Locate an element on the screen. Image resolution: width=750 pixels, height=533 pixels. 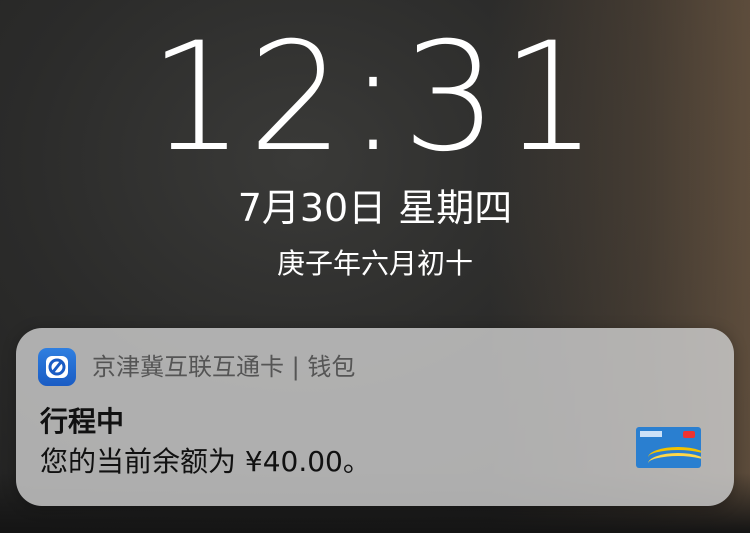
card-wave is located at coordinates (674, 460).